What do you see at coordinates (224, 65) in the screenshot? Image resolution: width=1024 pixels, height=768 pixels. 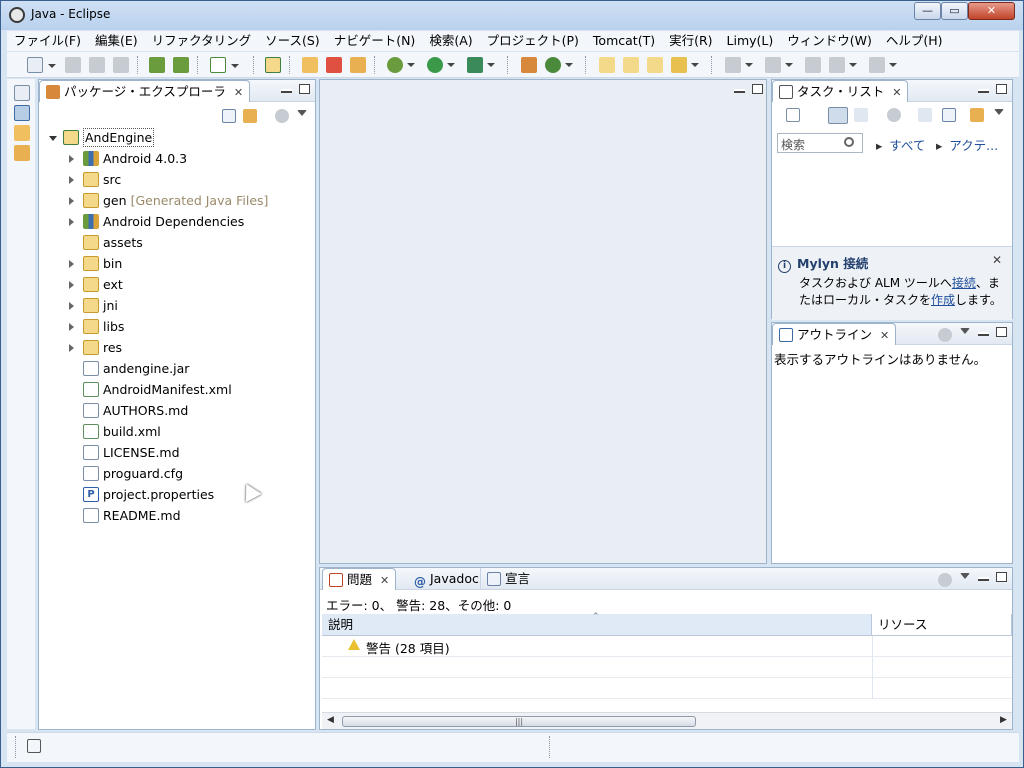 I see `validate-icon` at bounding box center [224, 65].